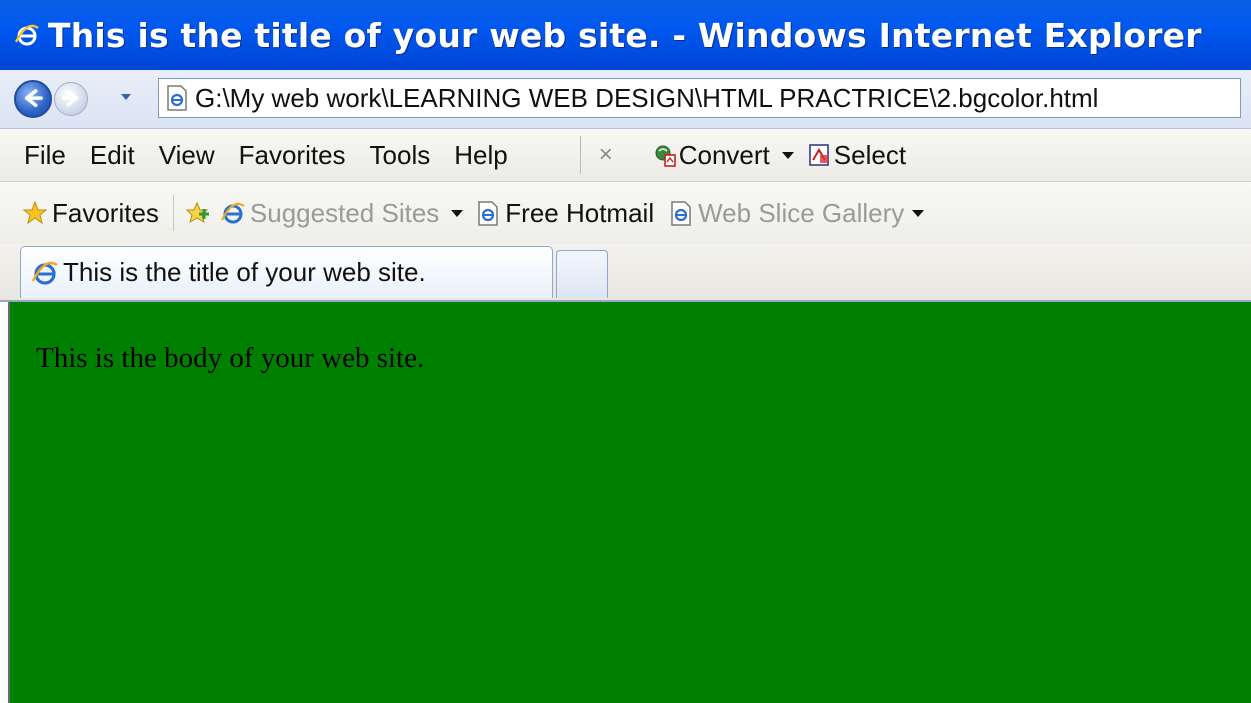 The height and width of the screenshot is (703, 1251). Describe the element at coordinates (197, 213) in the screenshot. I see `add-favorite-icon` at that location.